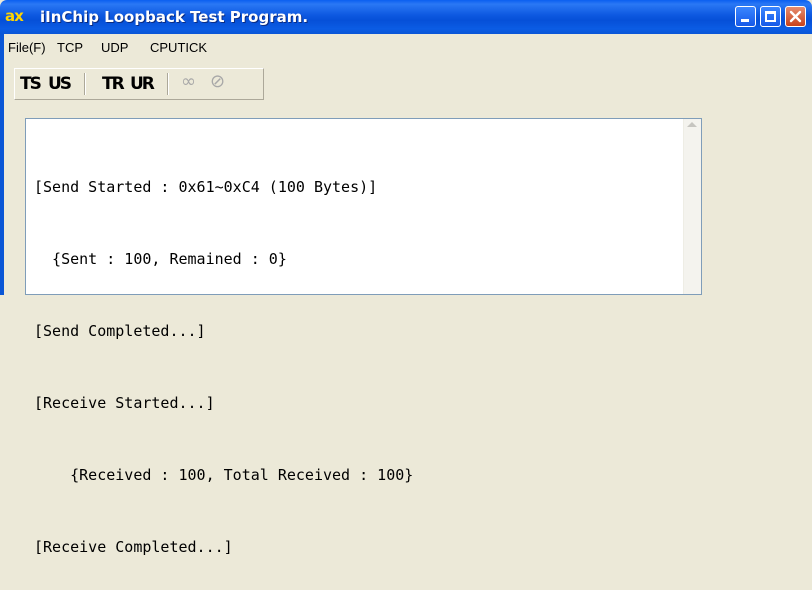  Describe the element at coordinates (70, 47) in the screenshot. I see `menu-tcp: TCP` at that location.